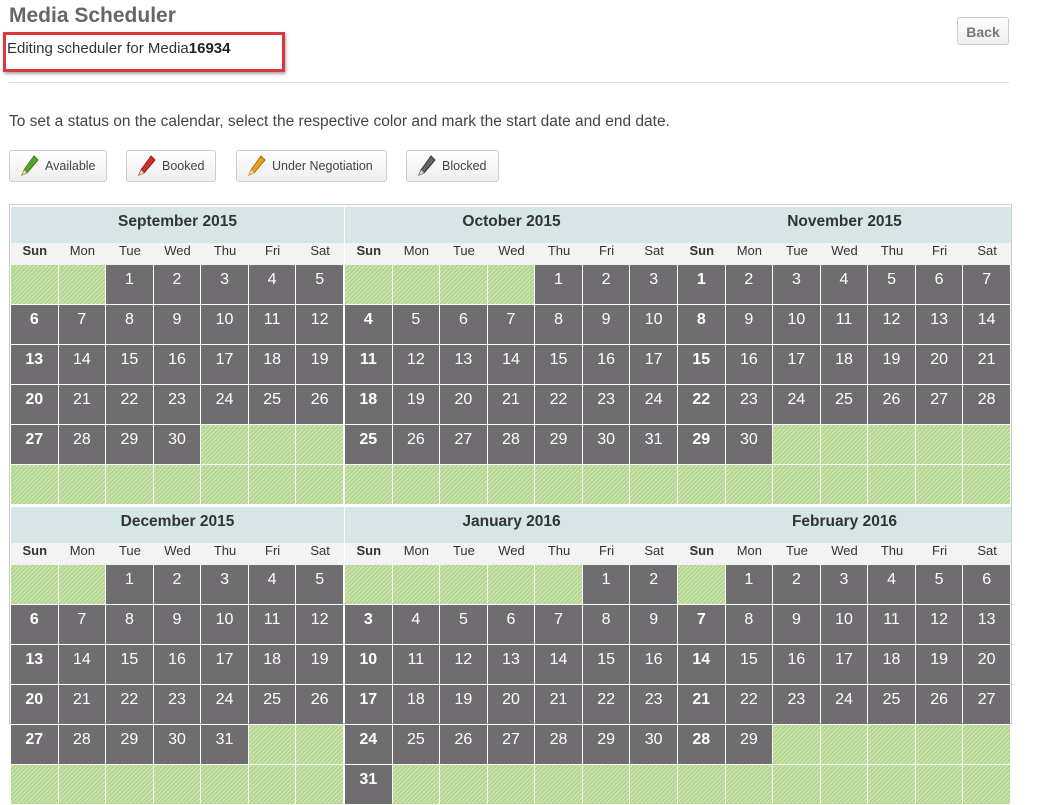 The height and width of the screenshot is (805, 1039). What do you see at coordinates (368, 664) in the screenshot?
I see `day-cell: 10` at bounding box center [368, 664].